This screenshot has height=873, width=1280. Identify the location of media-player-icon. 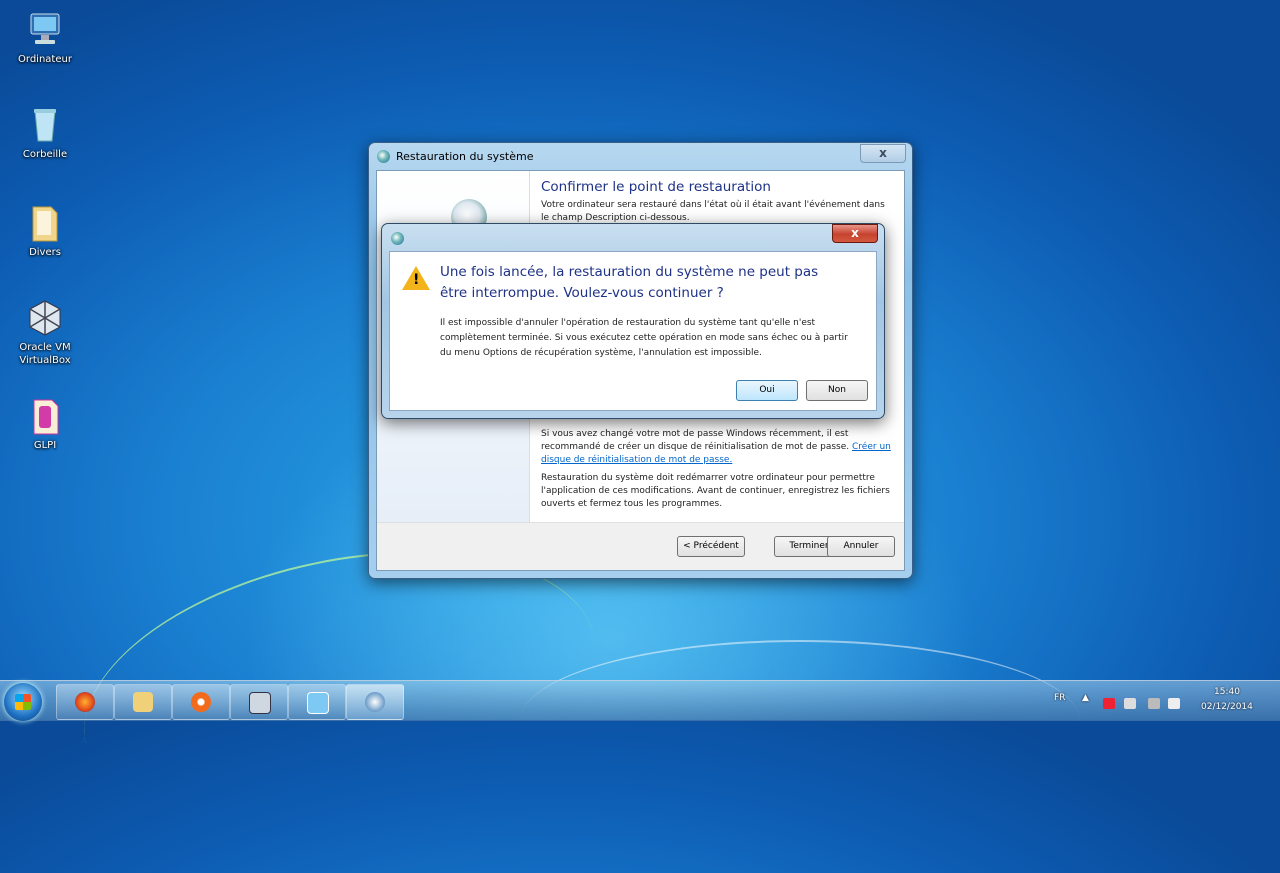
(201, 702).